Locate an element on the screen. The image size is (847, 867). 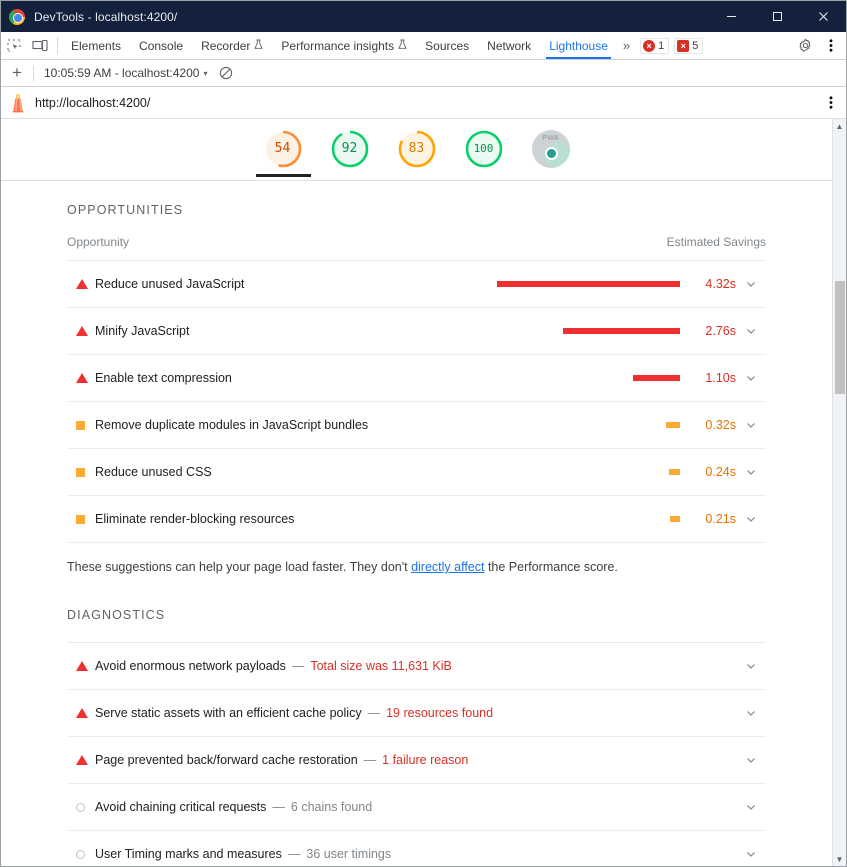
report-select-value: 10:05:59 AM - localhost:4200 is located at coordinates (122, 73).